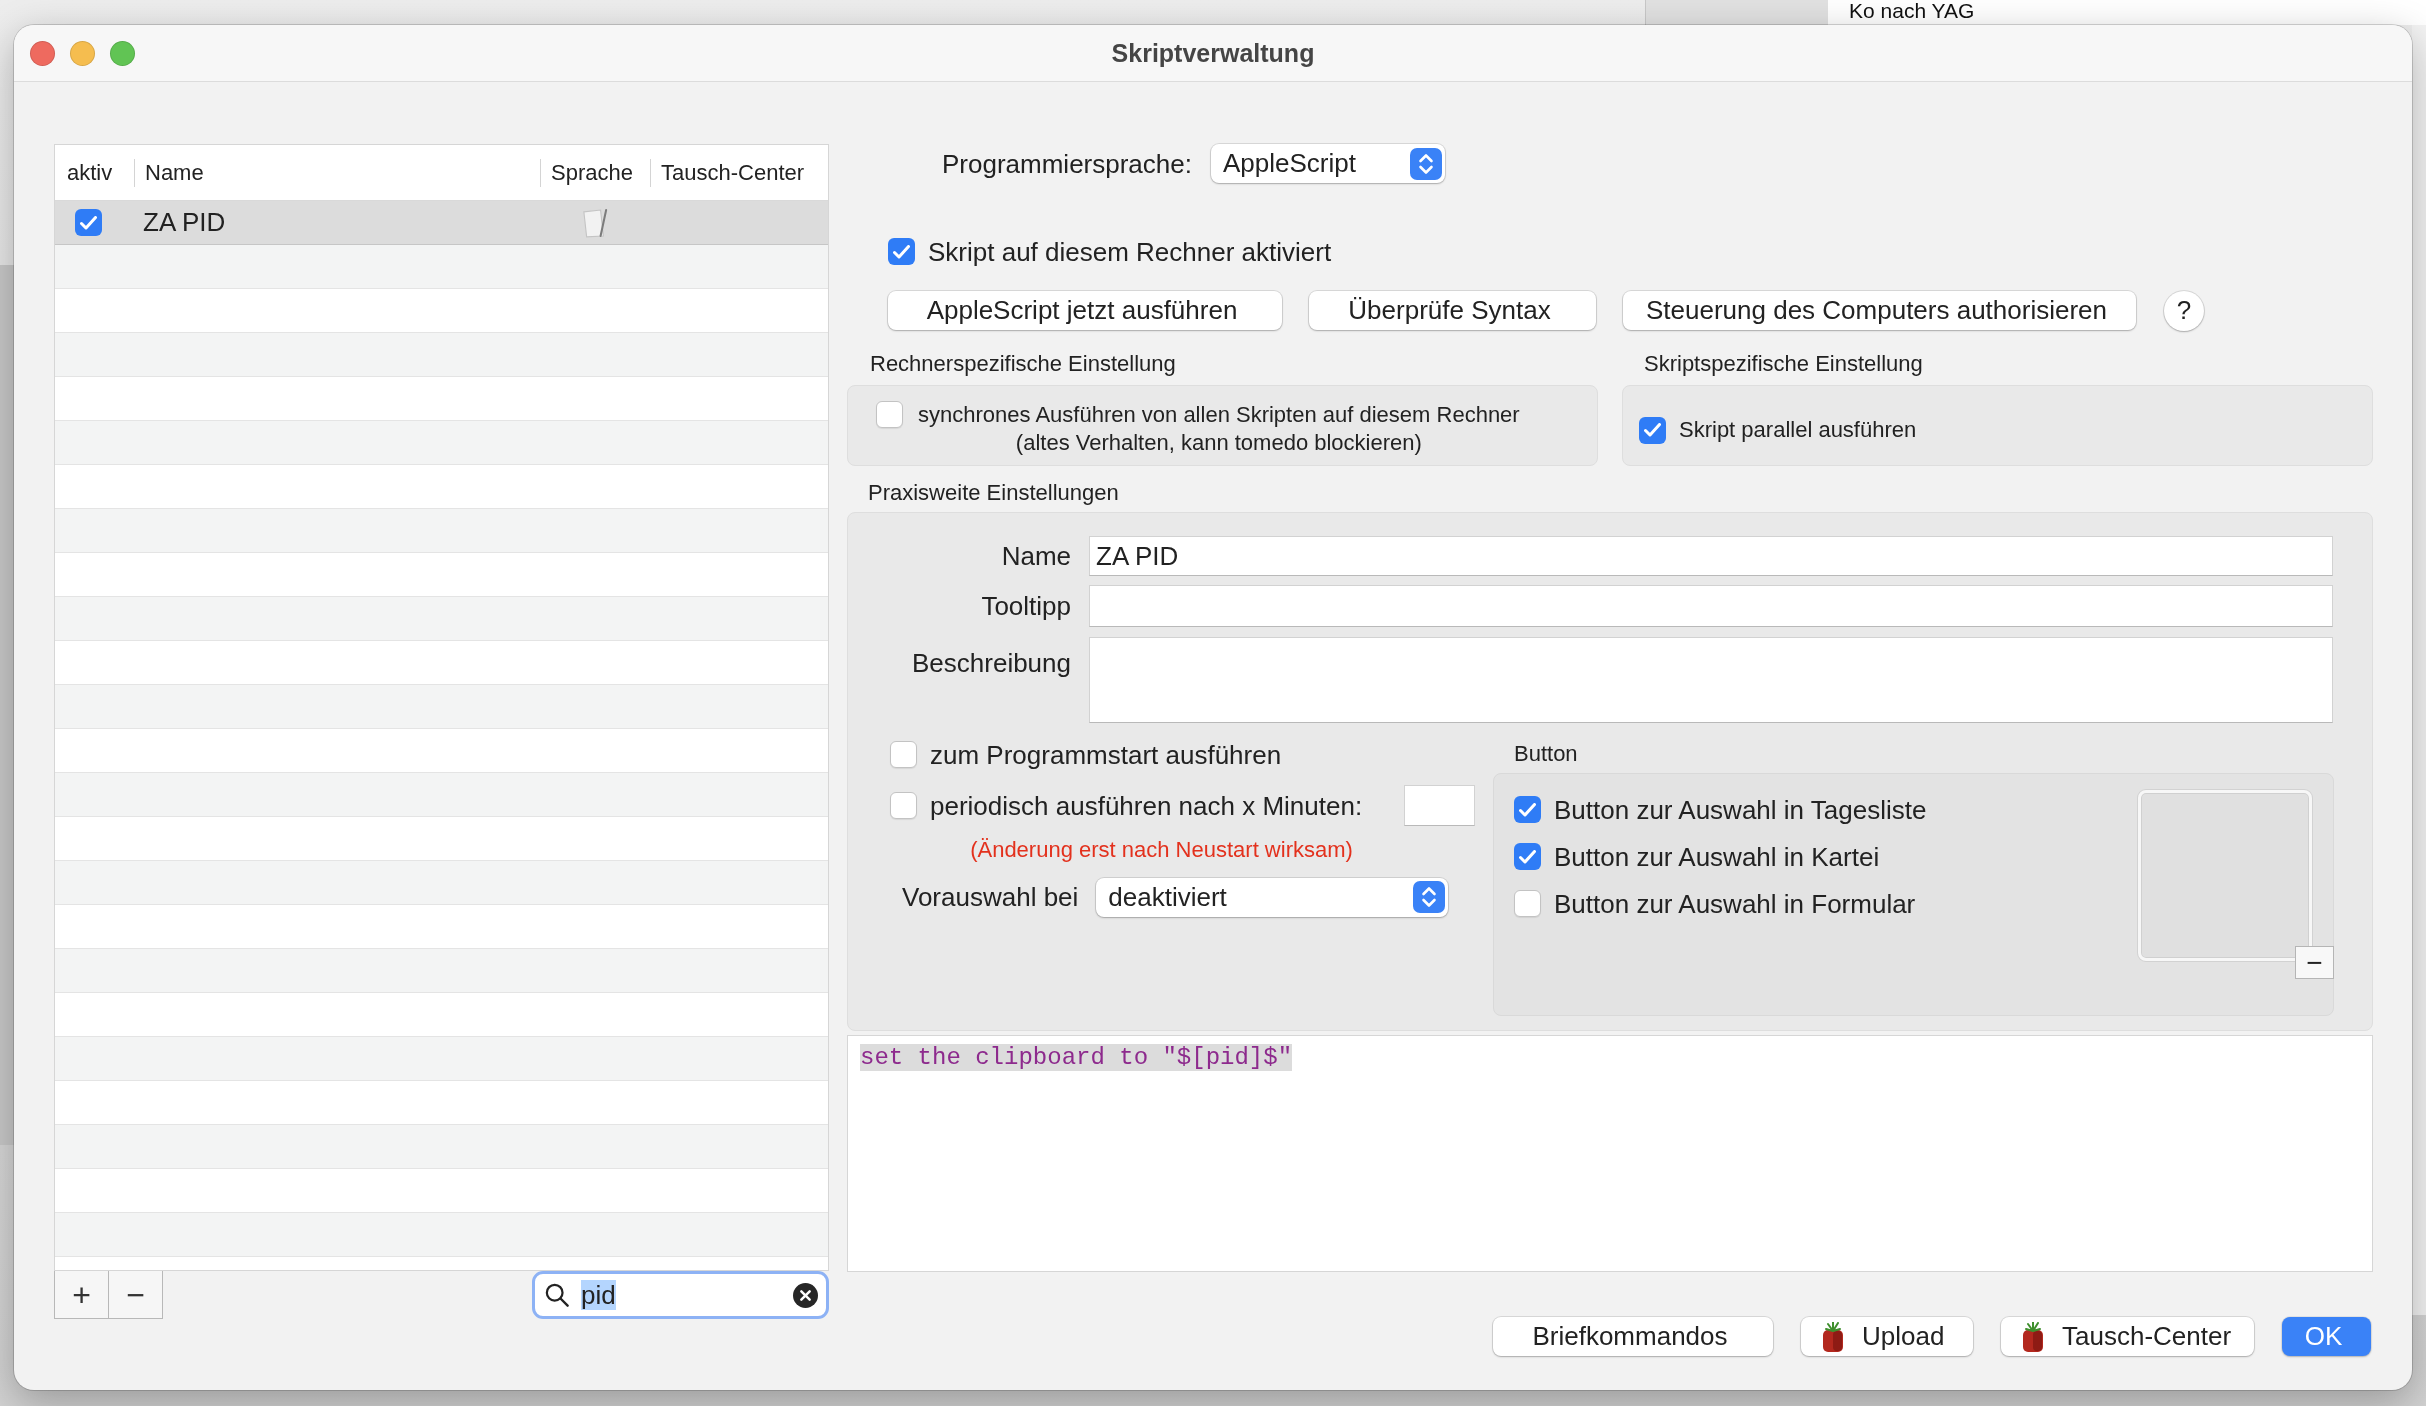 The image size is (2426, 1406). Describe the element at coordinates (1146, 805) in the screenshot. I see `checkbox-label: periodisch ausführen nach x Minuten:` at that location.